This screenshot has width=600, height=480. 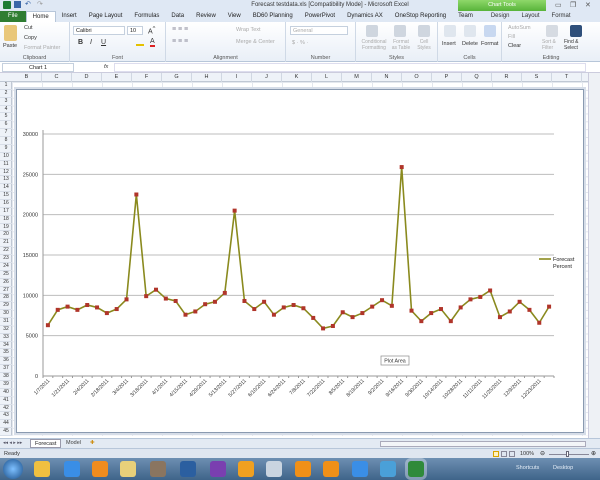 I want to click on tab-onestop-reporting: OneStop Reporting, so click(x=420, y=16).